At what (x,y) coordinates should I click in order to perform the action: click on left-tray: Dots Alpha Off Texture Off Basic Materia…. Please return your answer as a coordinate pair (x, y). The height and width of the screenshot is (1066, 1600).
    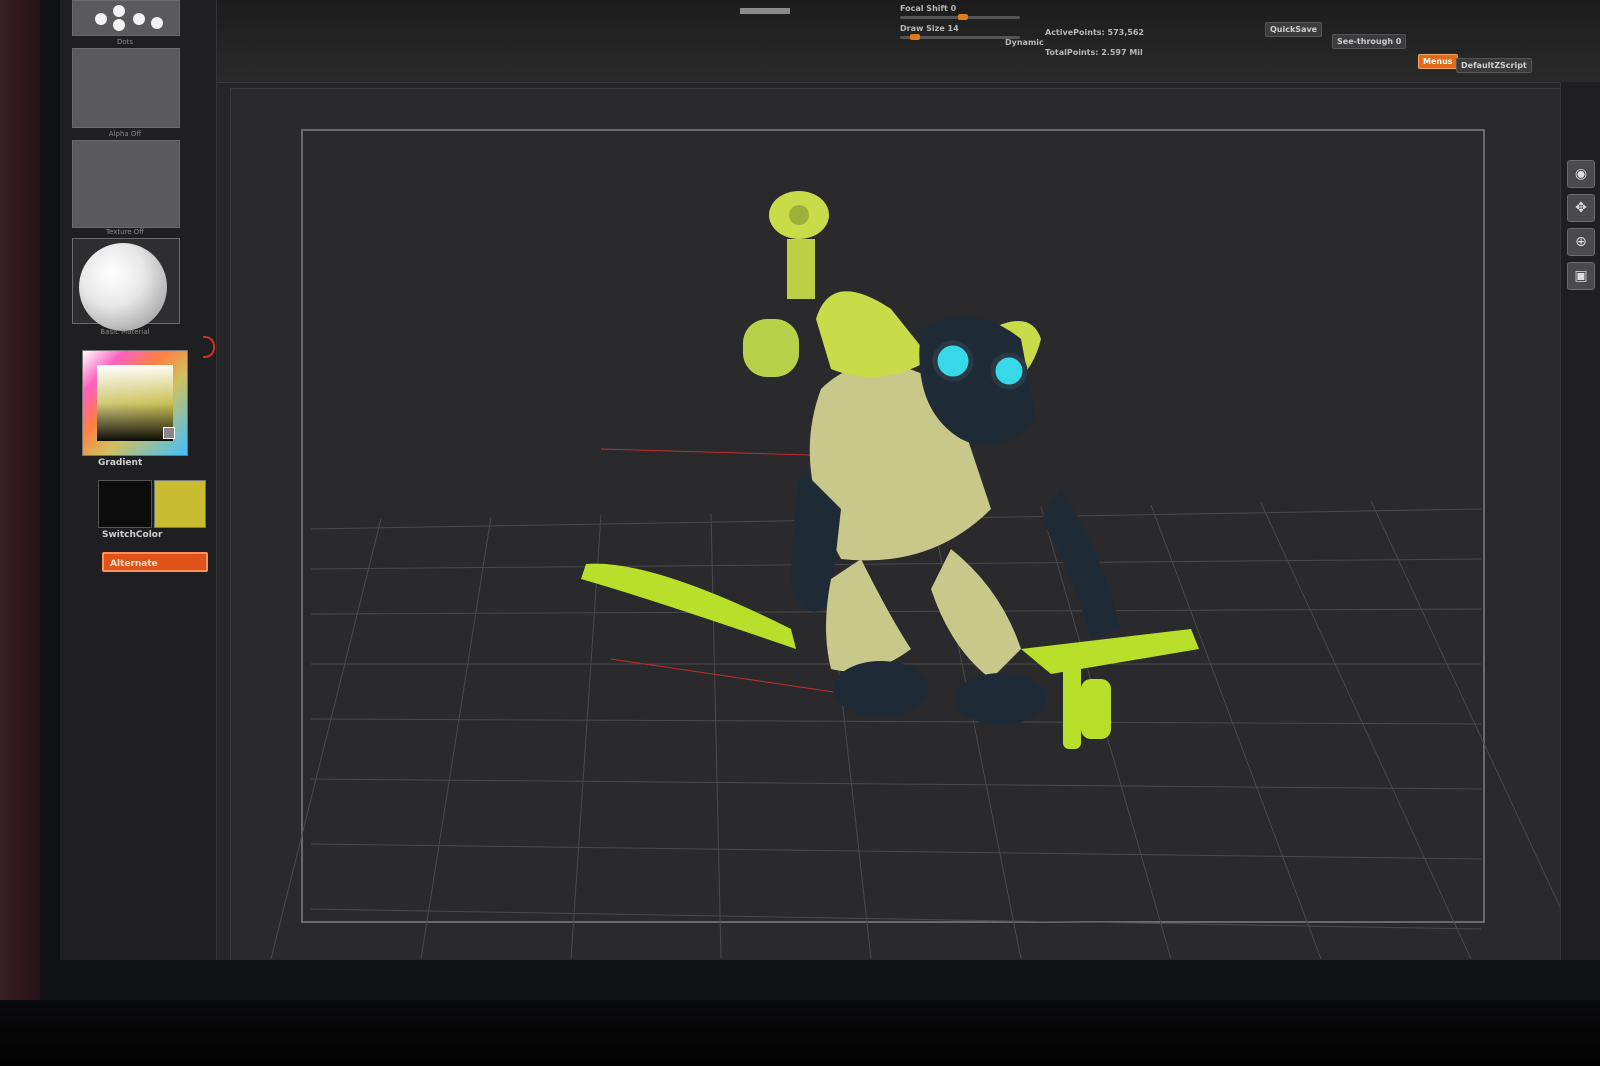
    Looking at the image, I should click on (138, 480).